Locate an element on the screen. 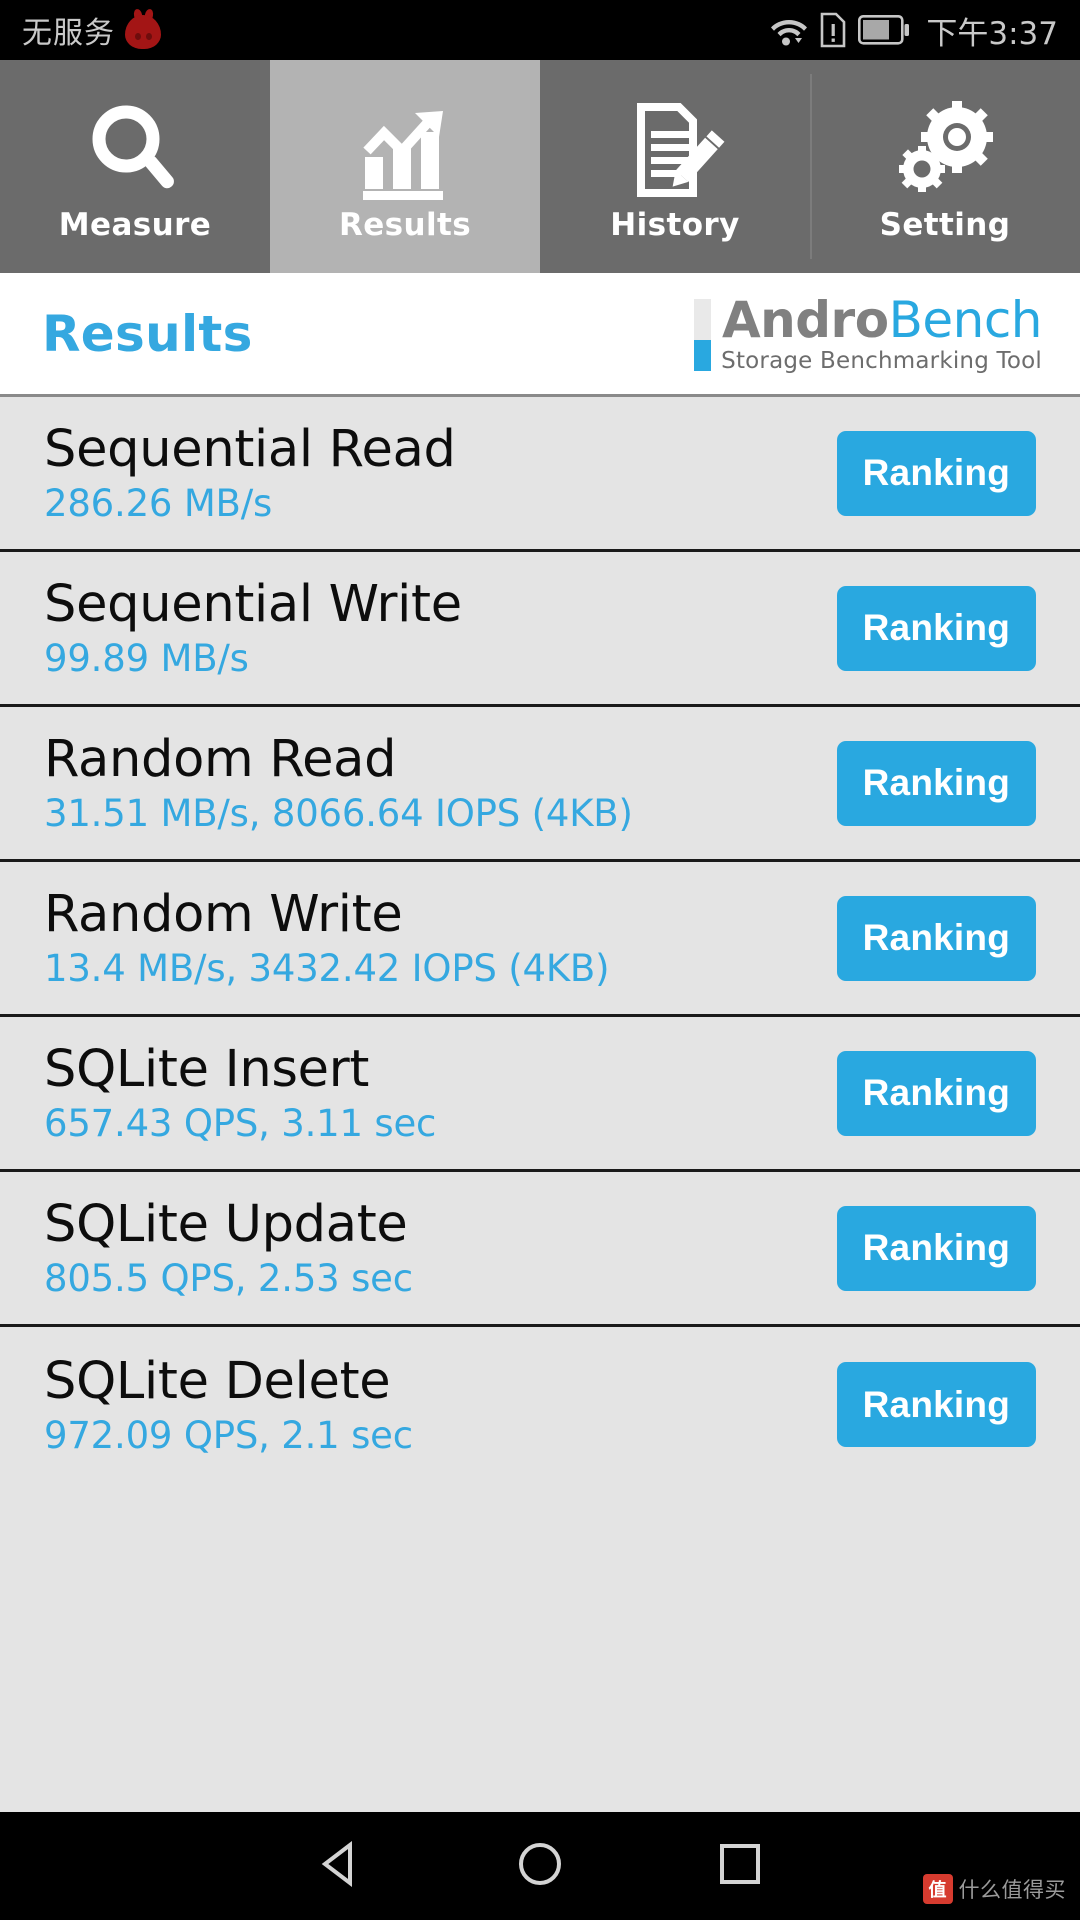 This screenshot has height=1920, width=1080. tab-history: History is located at coordinates (675, 166).